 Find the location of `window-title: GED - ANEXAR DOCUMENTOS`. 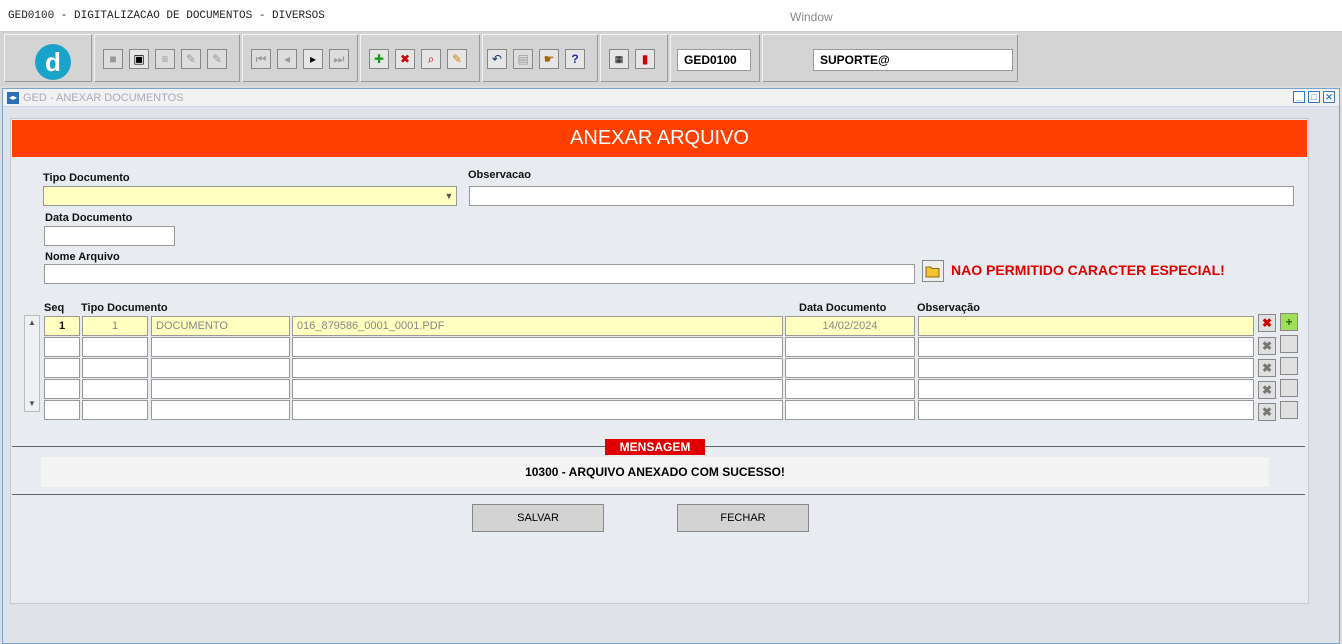

window-title: GED - ANEXAR DOCUMENTOS is located at coordinates (103, 98).